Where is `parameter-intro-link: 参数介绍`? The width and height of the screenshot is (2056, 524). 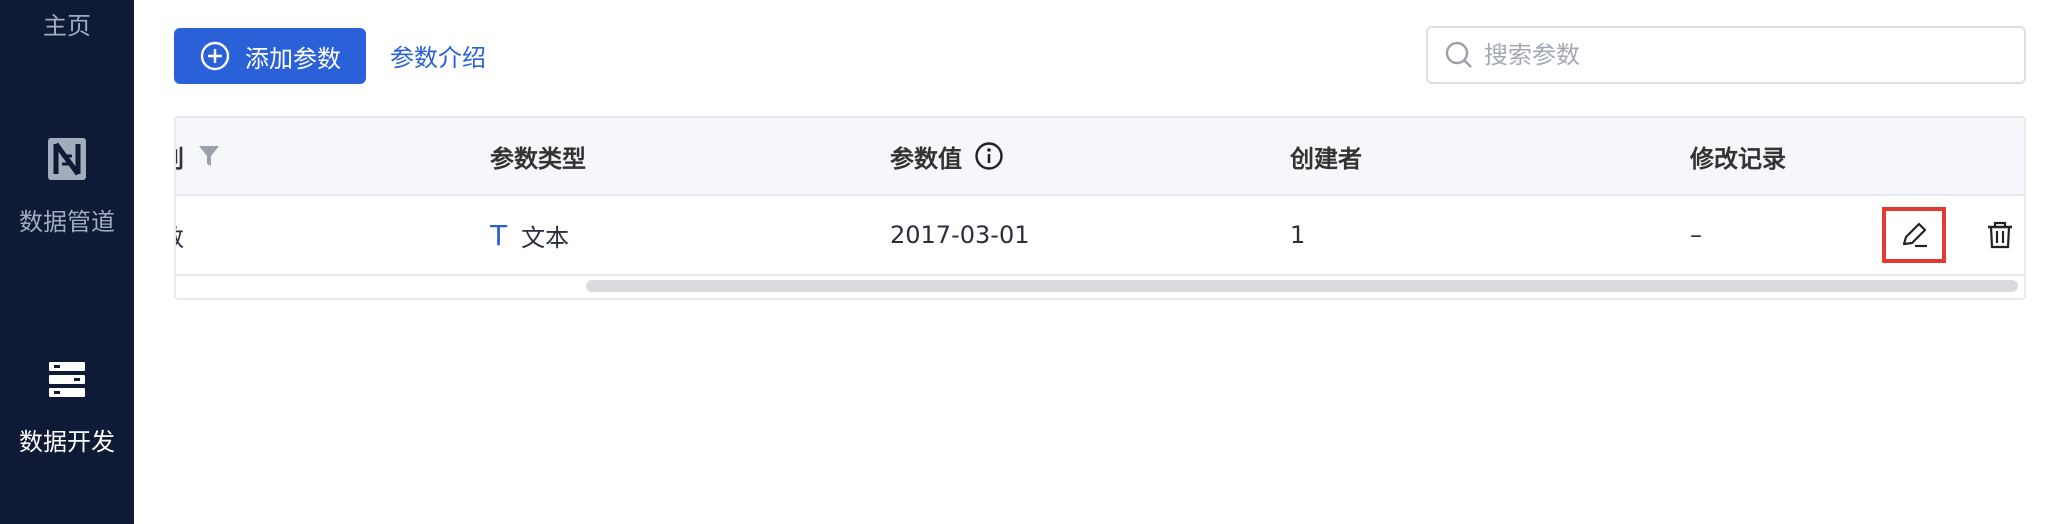
parameter-intro-link: 参数介绍 is located at coordinates (438, 55).